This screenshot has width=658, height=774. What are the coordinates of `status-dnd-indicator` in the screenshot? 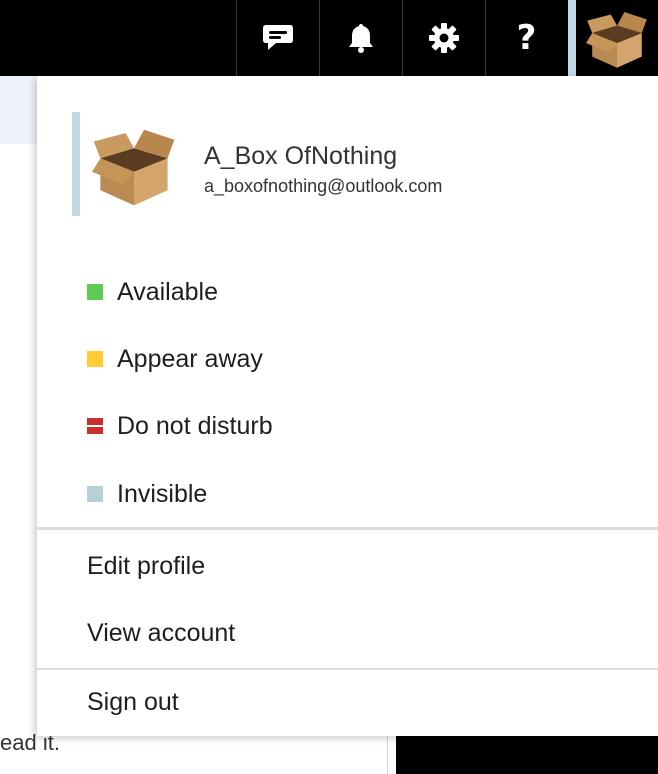 It's located at (95, 426).